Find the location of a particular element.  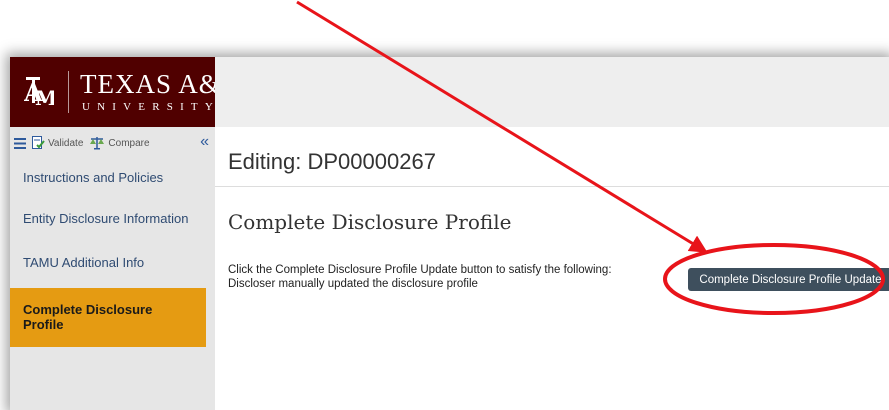

section-title: Complete Disclosure Profile is located at coordinates (370, 222).